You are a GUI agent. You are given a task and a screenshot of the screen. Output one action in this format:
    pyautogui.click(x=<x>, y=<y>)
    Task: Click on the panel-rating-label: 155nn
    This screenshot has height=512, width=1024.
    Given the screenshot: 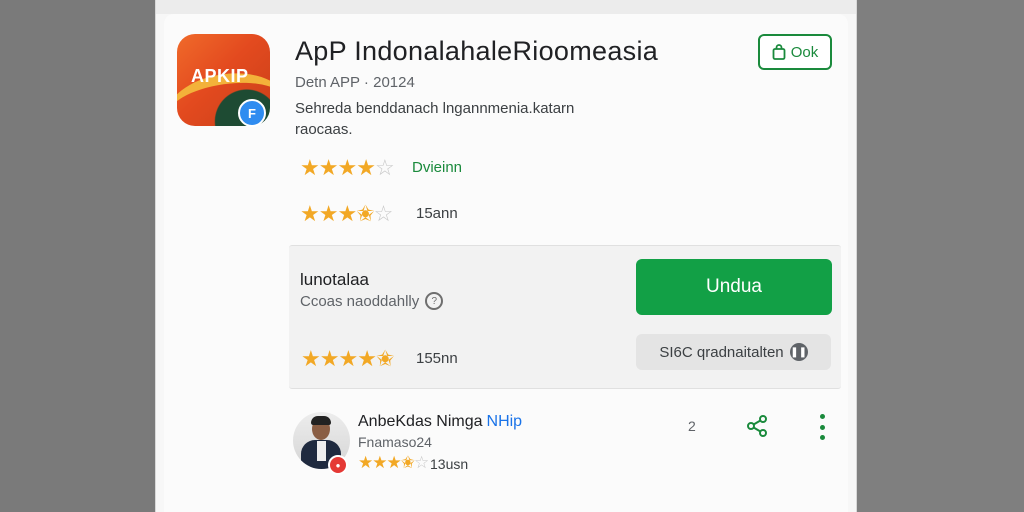 What is the action you would take?
    pyautogui.click(x=437, y=358)
    